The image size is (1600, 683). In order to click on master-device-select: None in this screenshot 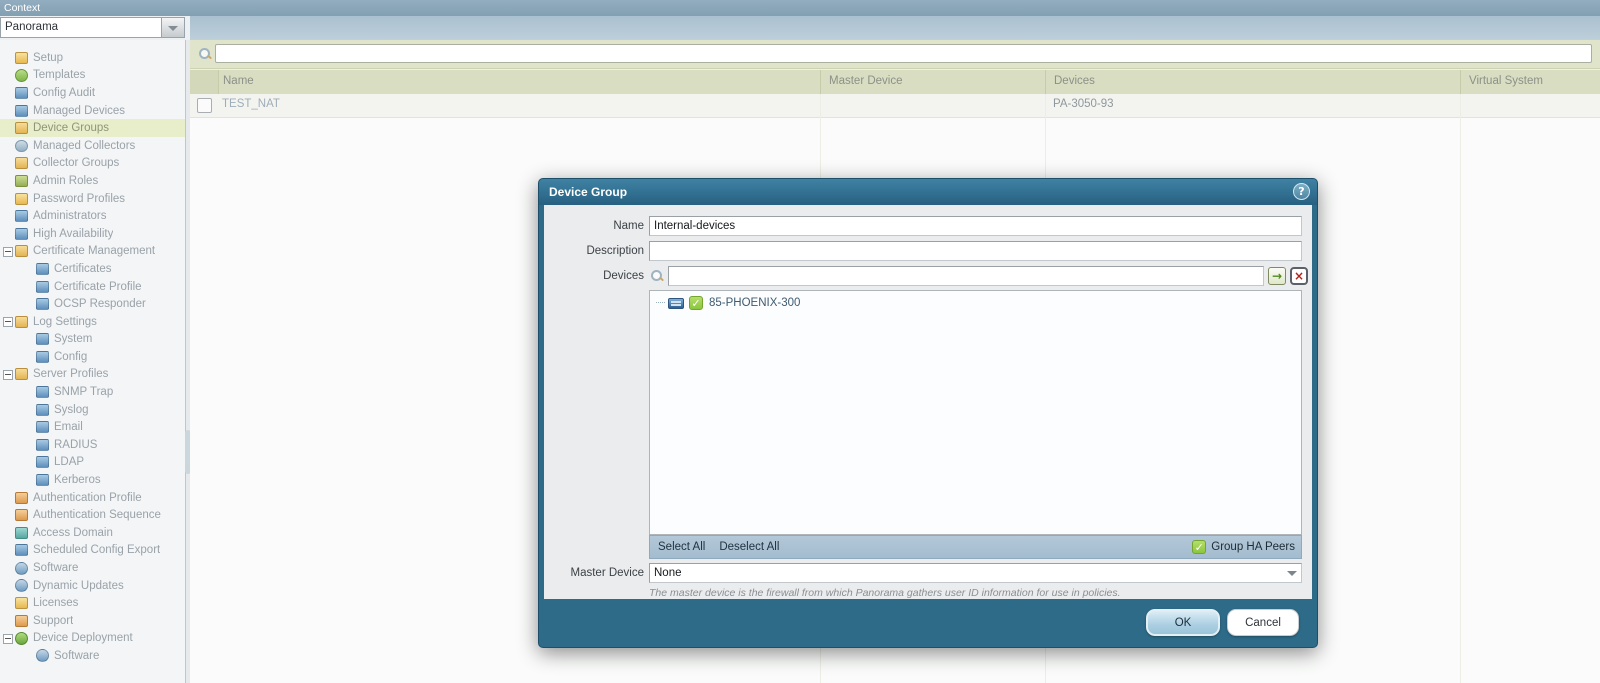, I will do `click(975, 573)`.